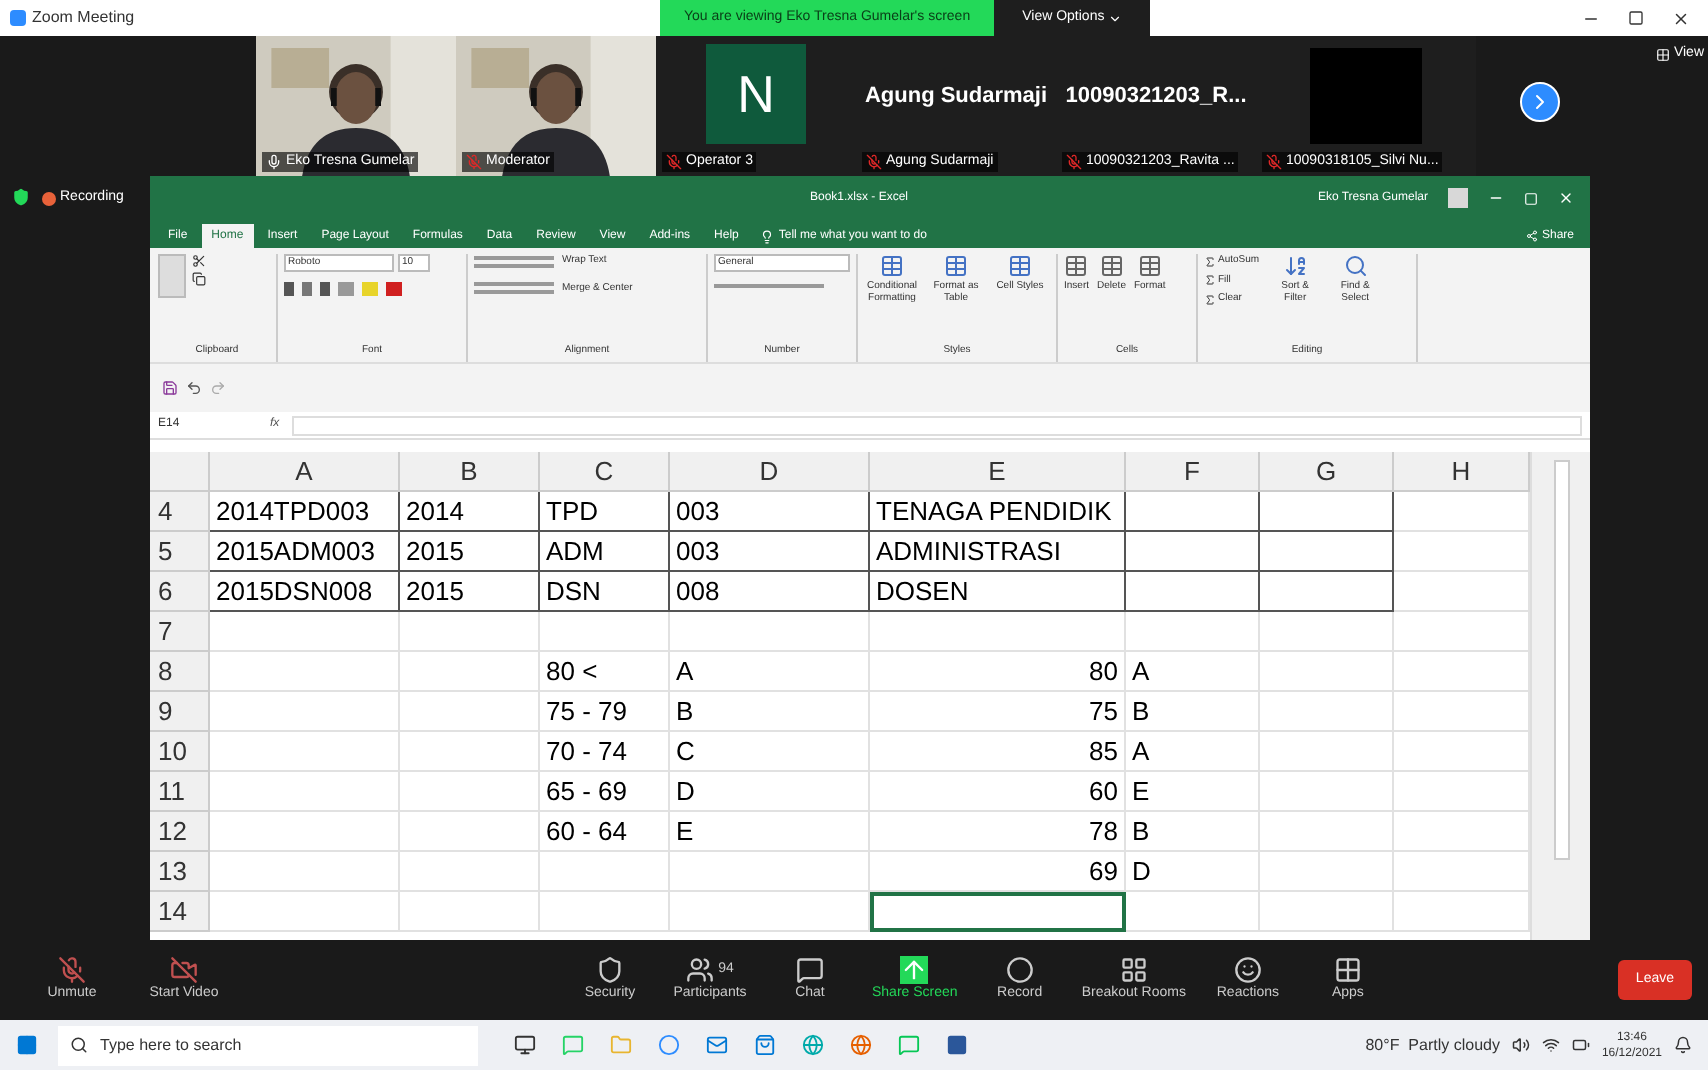 This screenshot has width=1708, height=1070. Describe the element at coordinates (605, 832) in the screenshot. I see `table-cell: 60 - 64` at that location.